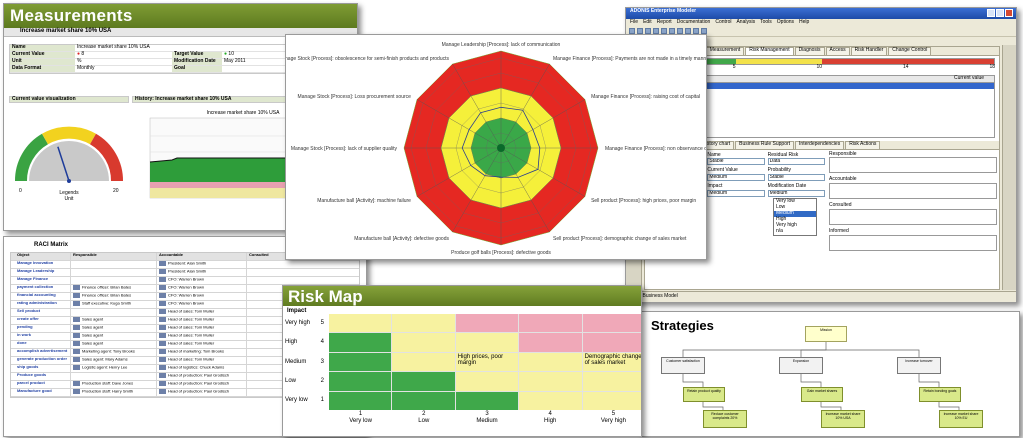  Describe the element at coordinates (991, 13) in the screenshot. I see `minimize-button` at that location.